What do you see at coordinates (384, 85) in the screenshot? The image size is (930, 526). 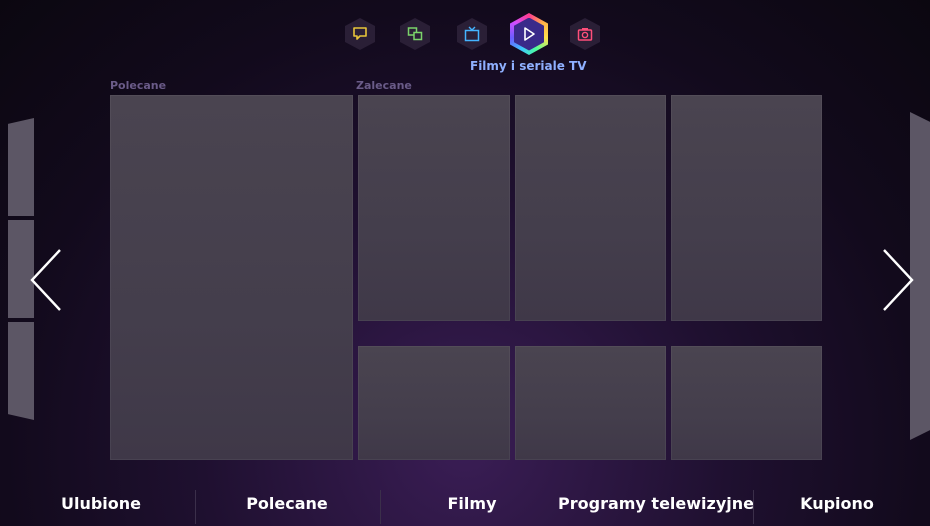 I see `recommended-section-label: Zalecane` at bounding box center [384, 85].